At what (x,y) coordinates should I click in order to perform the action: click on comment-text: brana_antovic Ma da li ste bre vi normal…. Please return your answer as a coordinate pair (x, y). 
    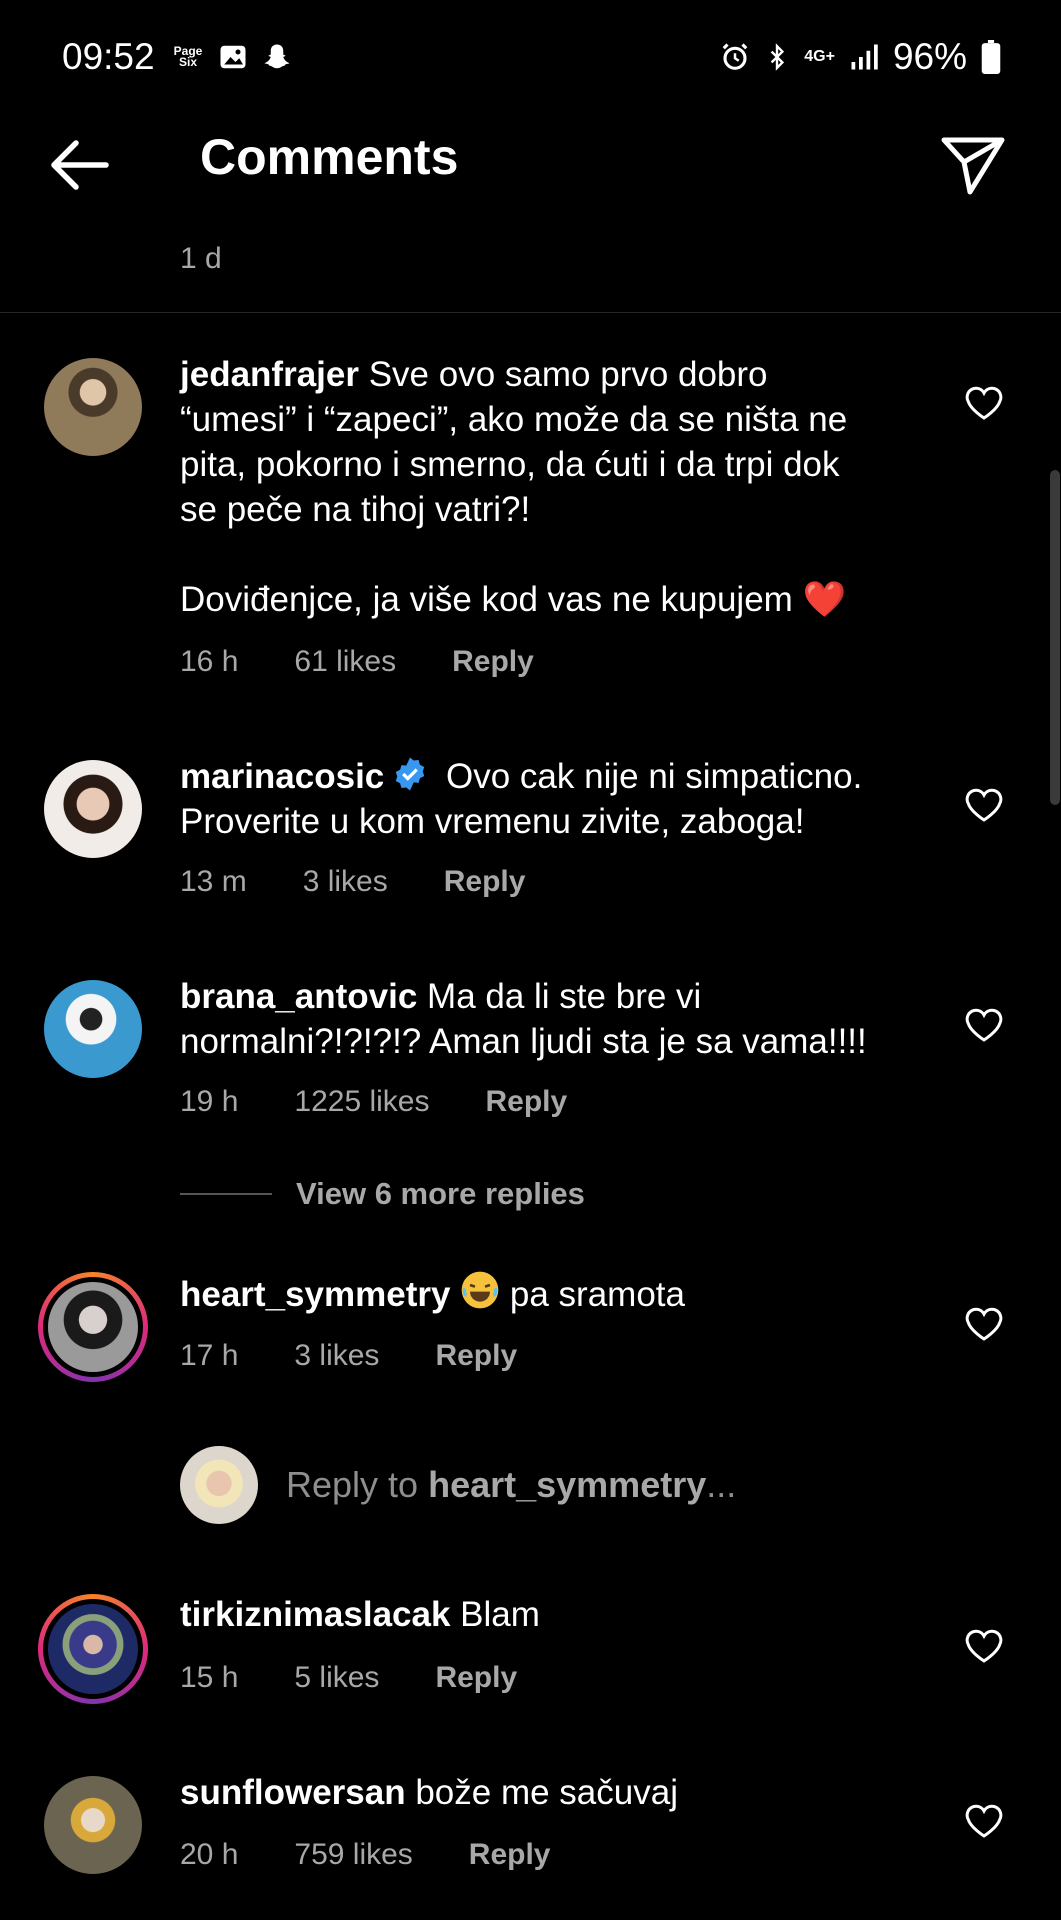
    Looking at the image, I should click on (523, 1019).